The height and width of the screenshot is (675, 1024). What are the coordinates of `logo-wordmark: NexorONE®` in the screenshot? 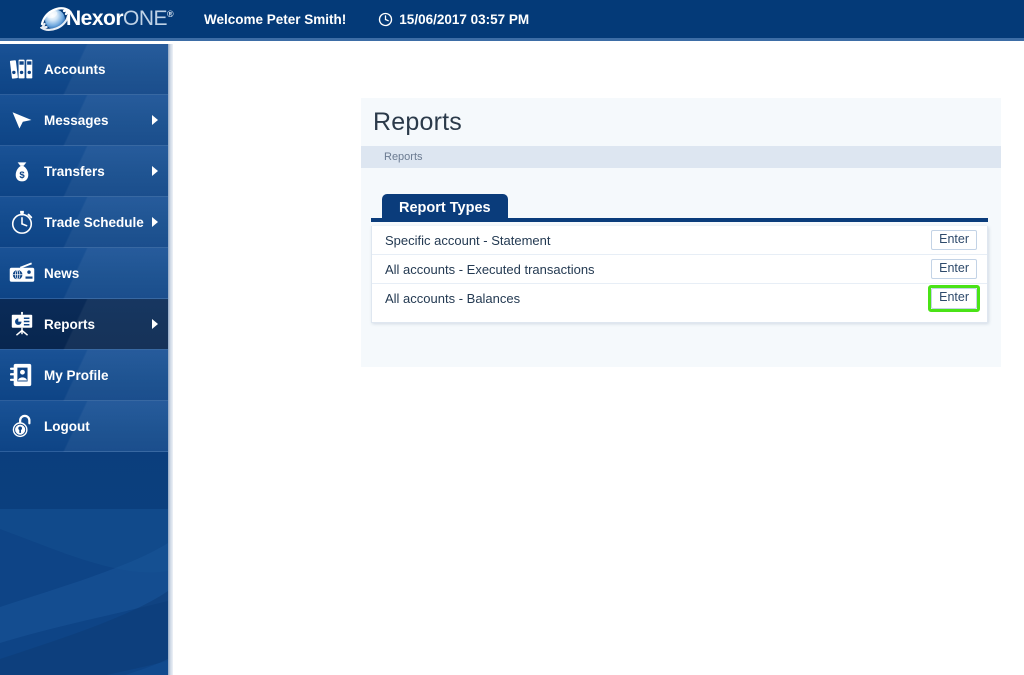 It's located at (120, 18).